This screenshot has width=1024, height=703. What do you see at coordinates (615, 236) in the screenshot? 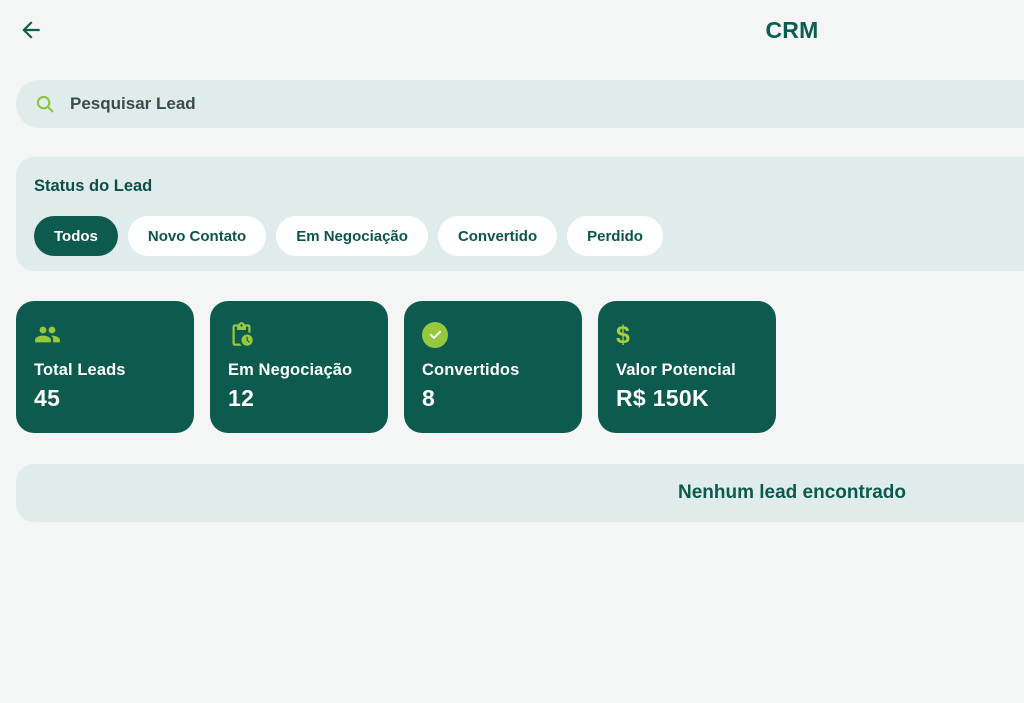
I see `filter-pill-perdido: Perdido` at bounding box center [615, 236].